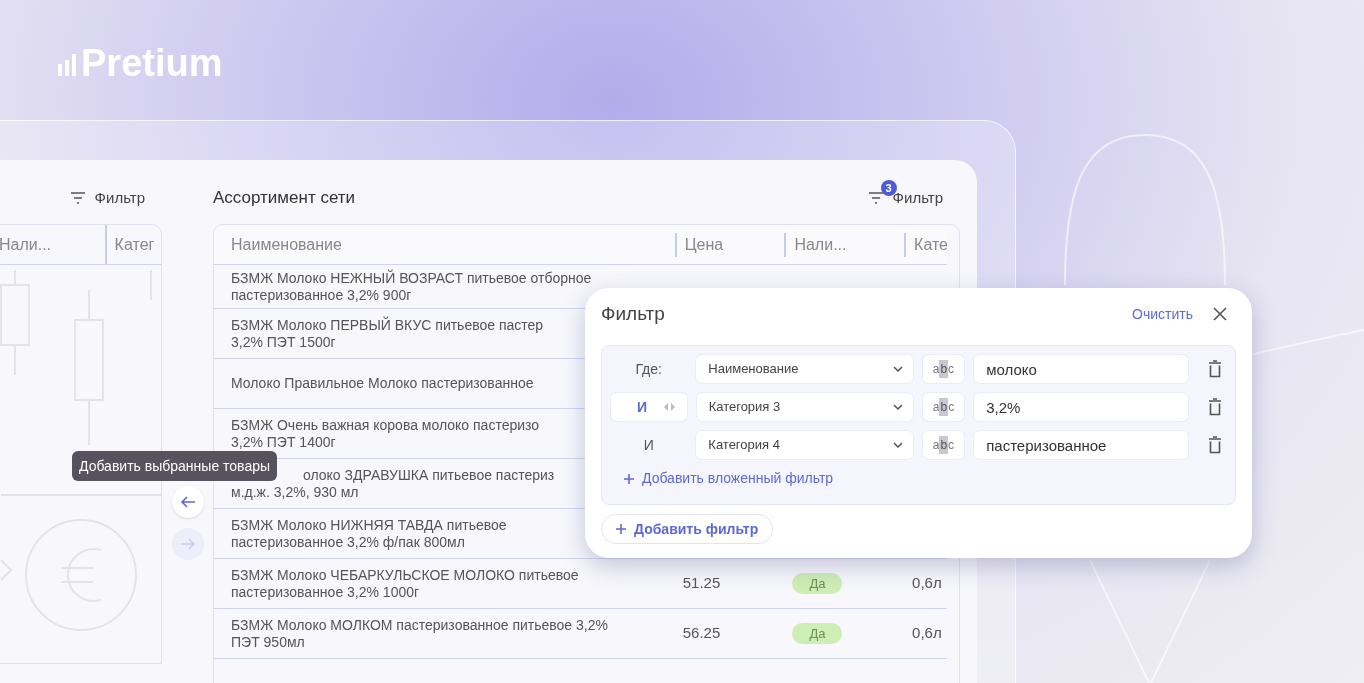 This screenshot has width=1364, height=683. What do you see at coordinates (804, 369) in the screenshot?
I see `field-select: Наименование` at bounding box center [804, 369].